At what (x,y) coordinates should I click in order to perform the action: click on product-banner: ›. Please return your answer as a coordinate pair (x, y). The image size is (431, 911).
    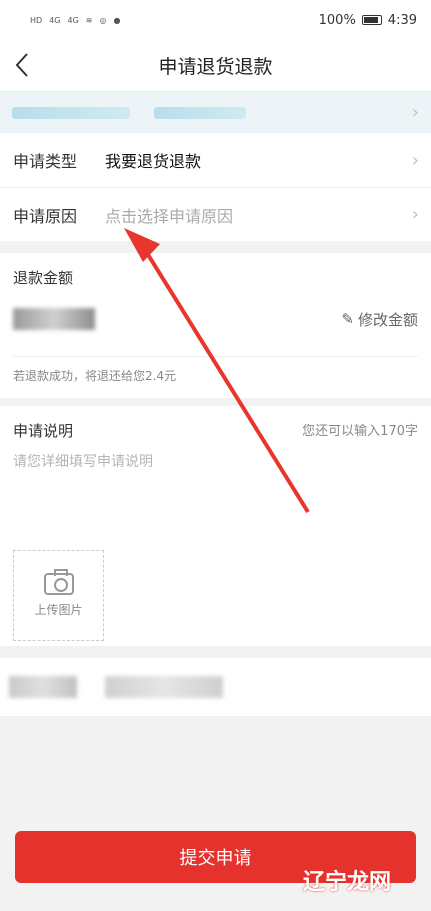
    Looking at the image, I should click on (215, 112).